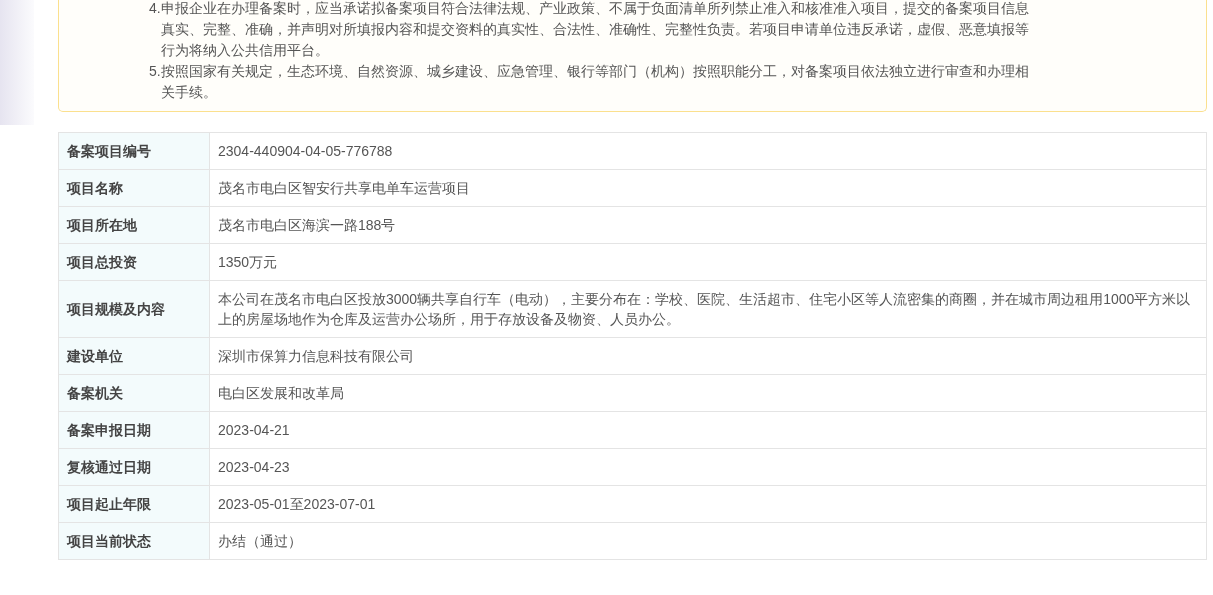 The image size is (1213, 595). I want to click on notice-item: 4.申报企业在办理备案时，应当承诺拟备案项目符合法律法规、产业政策、不属于负面清单所列禁止准入和核准准入项目，提交的备案项目信息真实、完整、准确，并声明对所填报内容和提交资料的真实性、合法性、准确性、完整性负责。若项目申请单位违反承诺，虚假、恶意填报等行为将纳入公共信用平台。, so click(589, 30).